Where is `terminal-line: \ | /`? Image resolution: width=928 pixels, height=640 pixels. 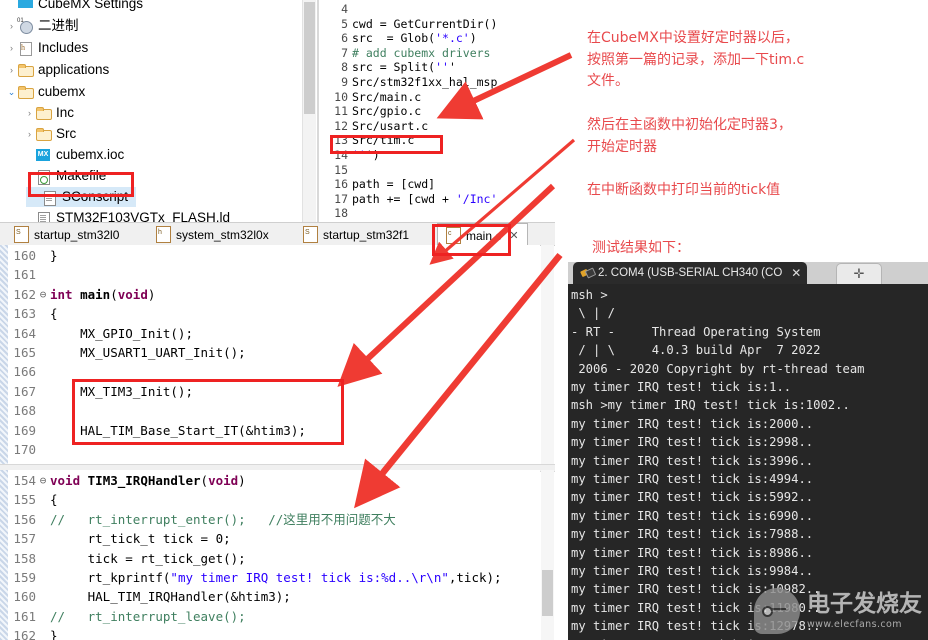
terminal-line: \ | / is located at coordinates (593, 313).